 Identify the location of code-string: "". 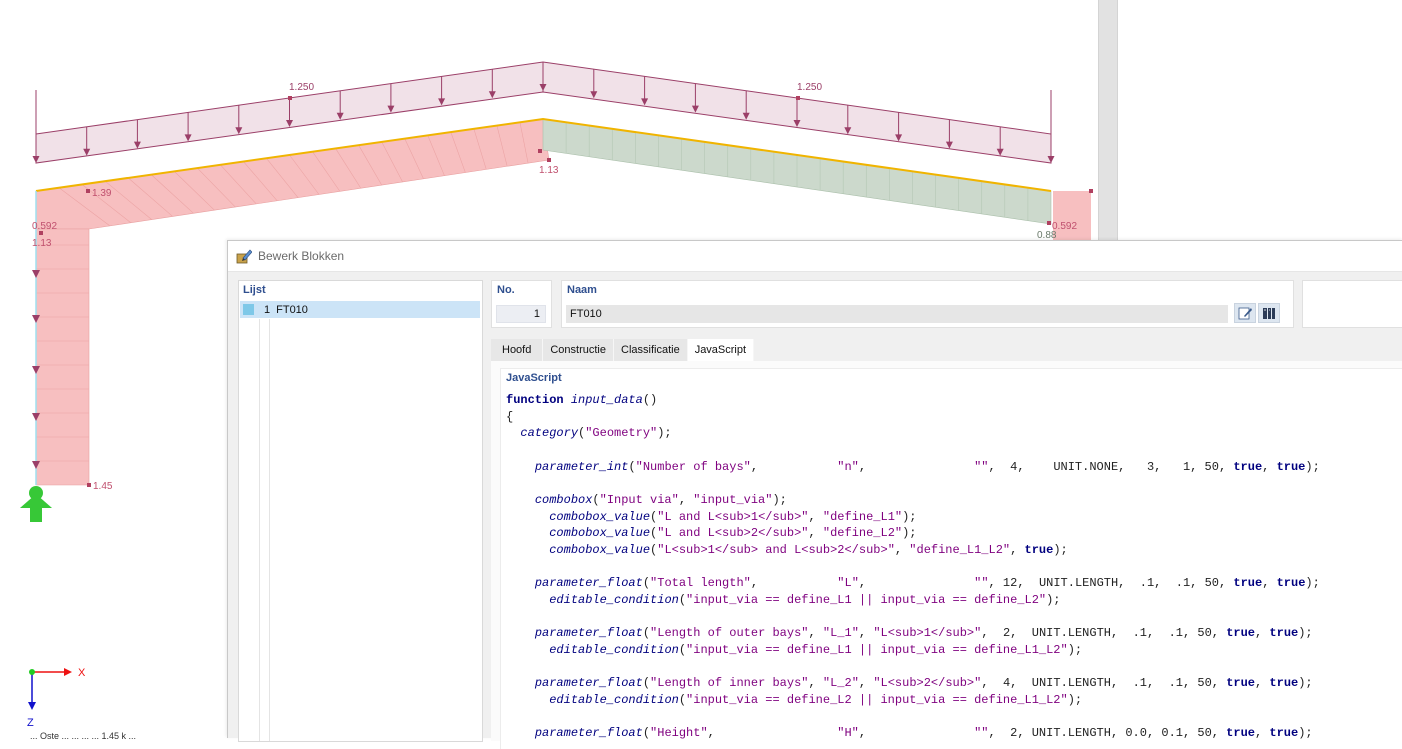
(981, 583).